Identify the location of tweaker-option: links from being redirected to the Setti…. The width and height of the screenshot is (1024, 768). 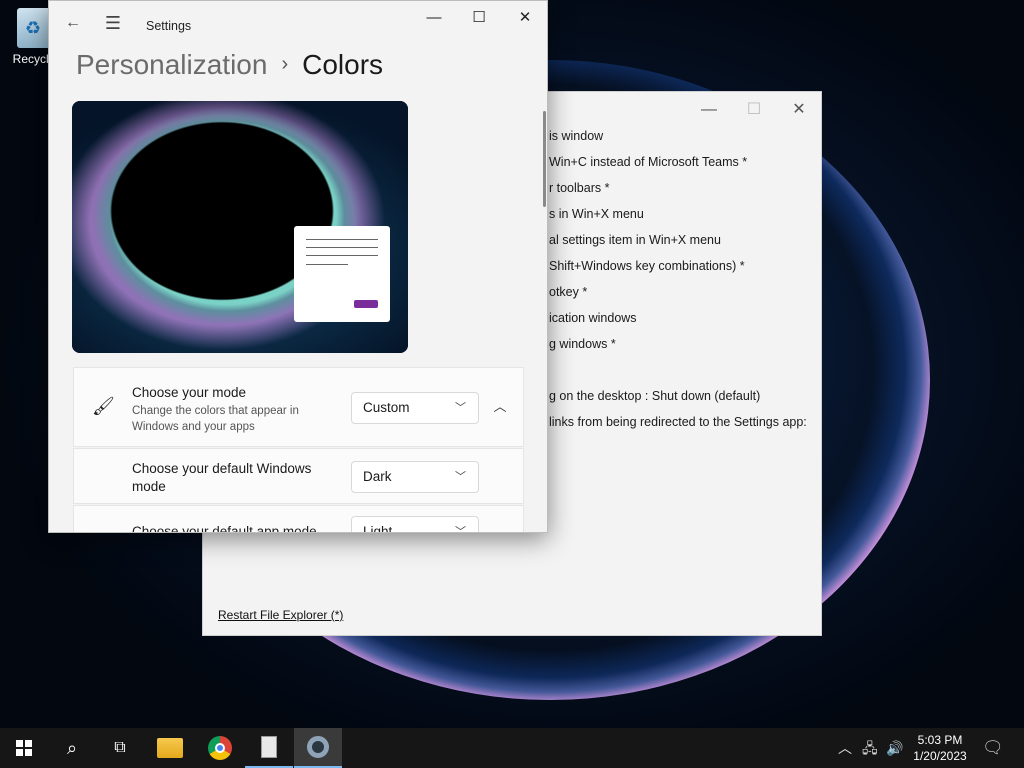
(678, 425).